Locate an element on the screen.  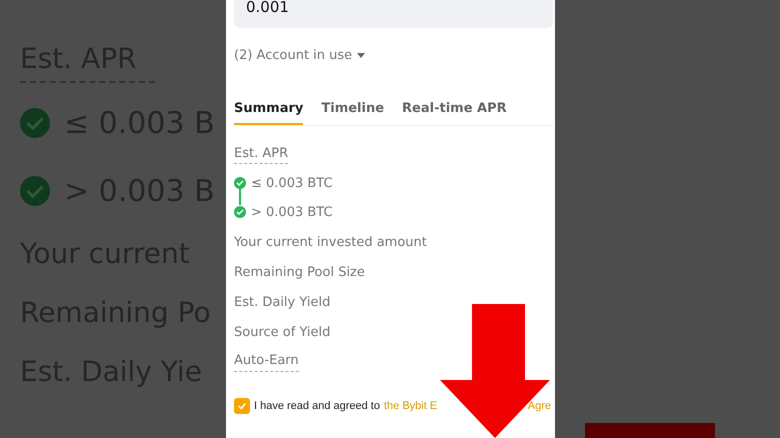
account-selector: (2) Account in use is located at coordinates (300, 55).